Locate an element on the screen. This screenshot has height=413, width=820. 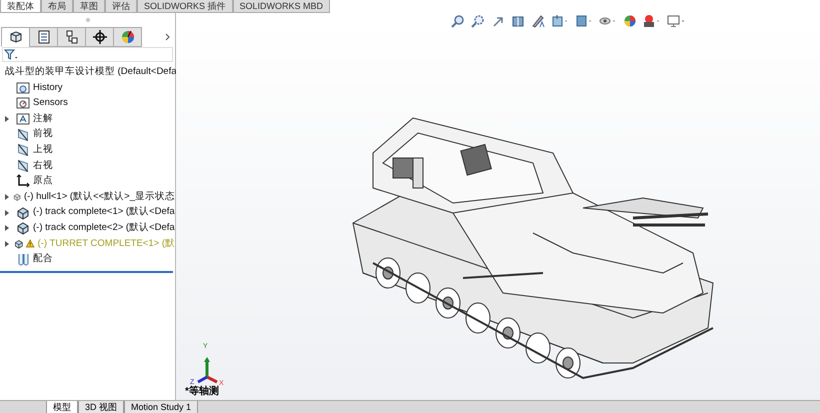
chevron-right-icon is located at coordinates (167, 37).